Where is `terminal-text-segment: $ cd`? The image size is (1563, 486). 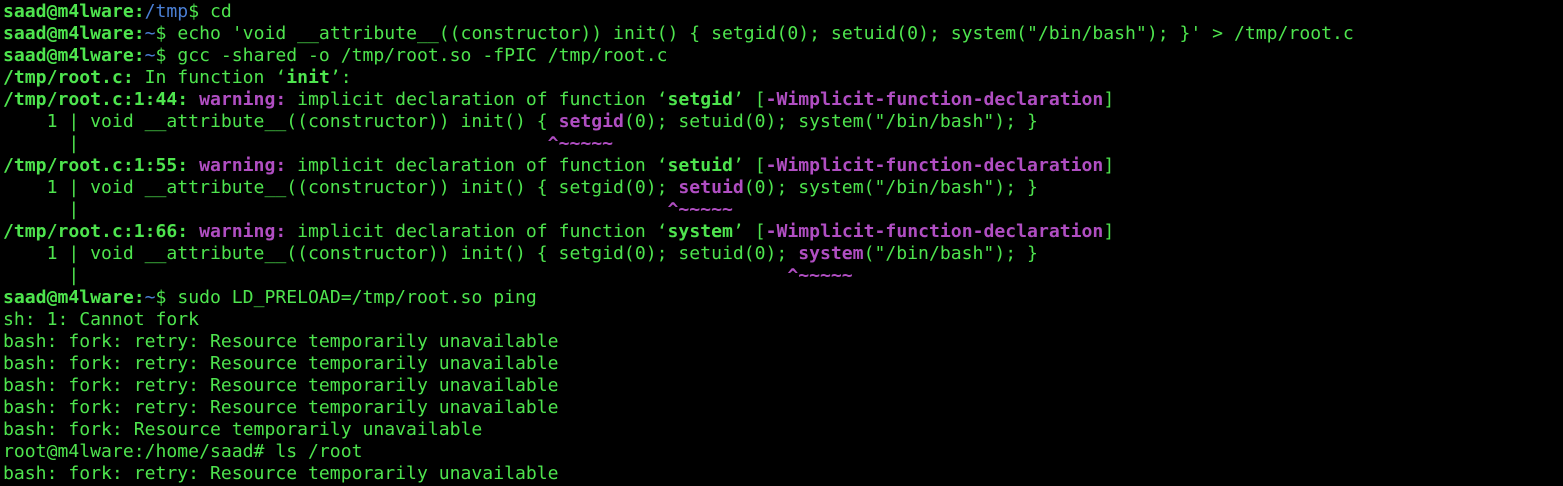
terminal-text-segment: $ cd is located at coordinates (210, 11).